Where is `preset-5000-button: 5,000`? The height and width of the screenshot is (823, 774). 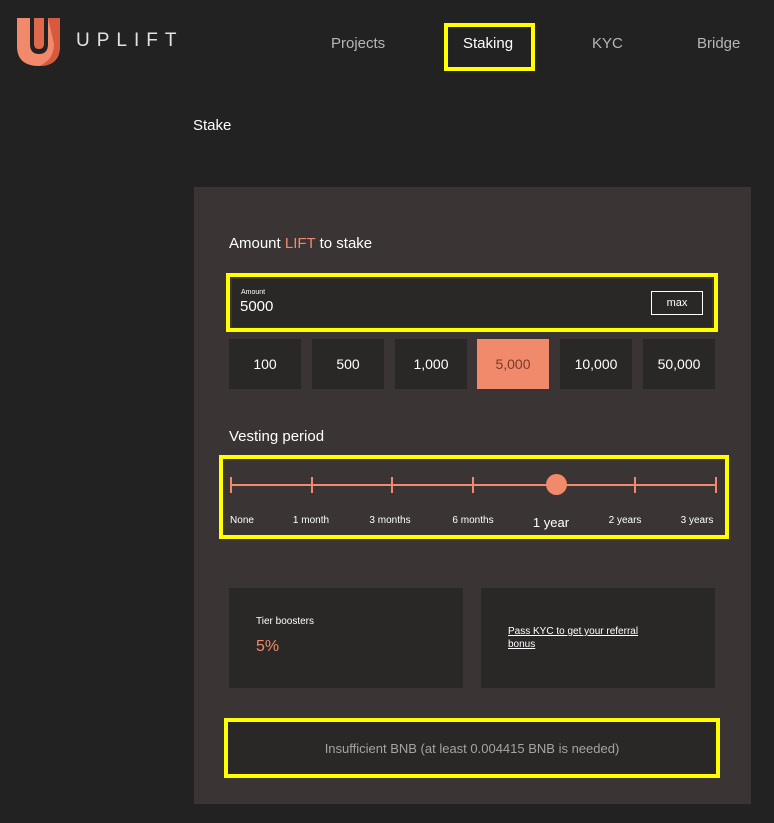 preset-5000-button: 5,000 is located at coordinates (513, 364).